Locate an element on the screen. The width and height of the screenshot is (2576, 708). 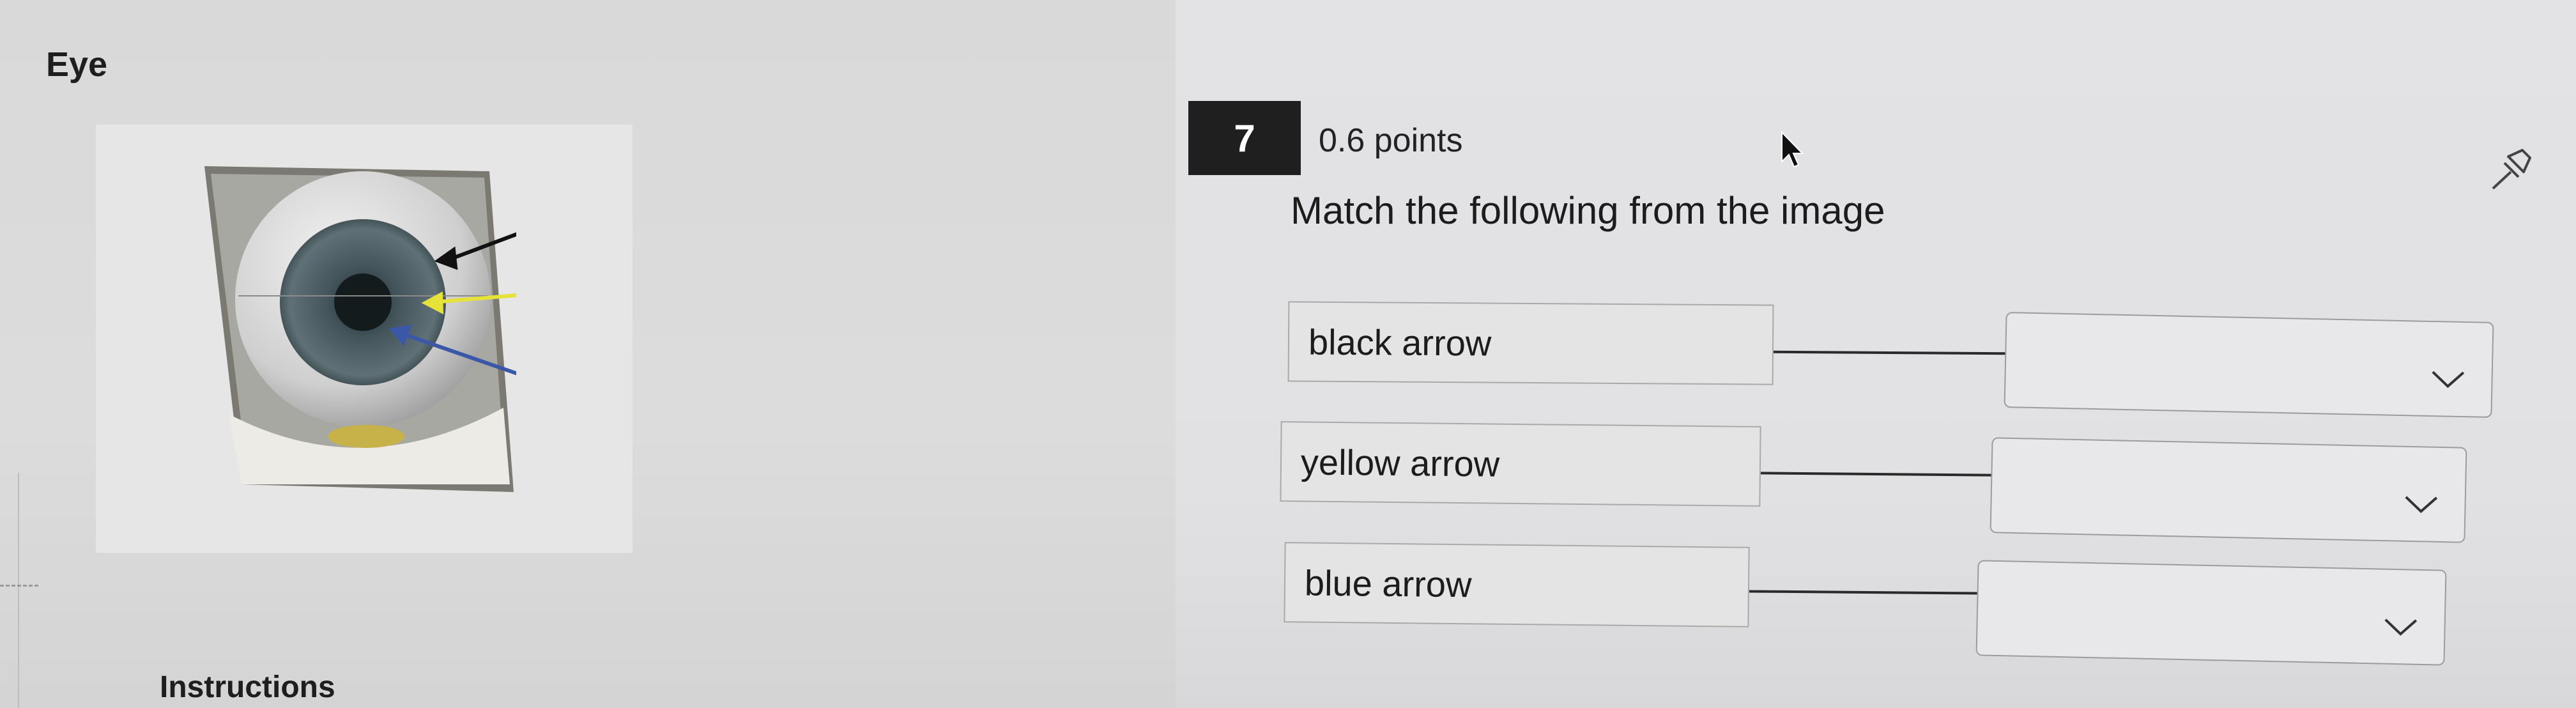
match-prompt-yellow-arrow: yellow arrow is located at coordinates (1520, 464).